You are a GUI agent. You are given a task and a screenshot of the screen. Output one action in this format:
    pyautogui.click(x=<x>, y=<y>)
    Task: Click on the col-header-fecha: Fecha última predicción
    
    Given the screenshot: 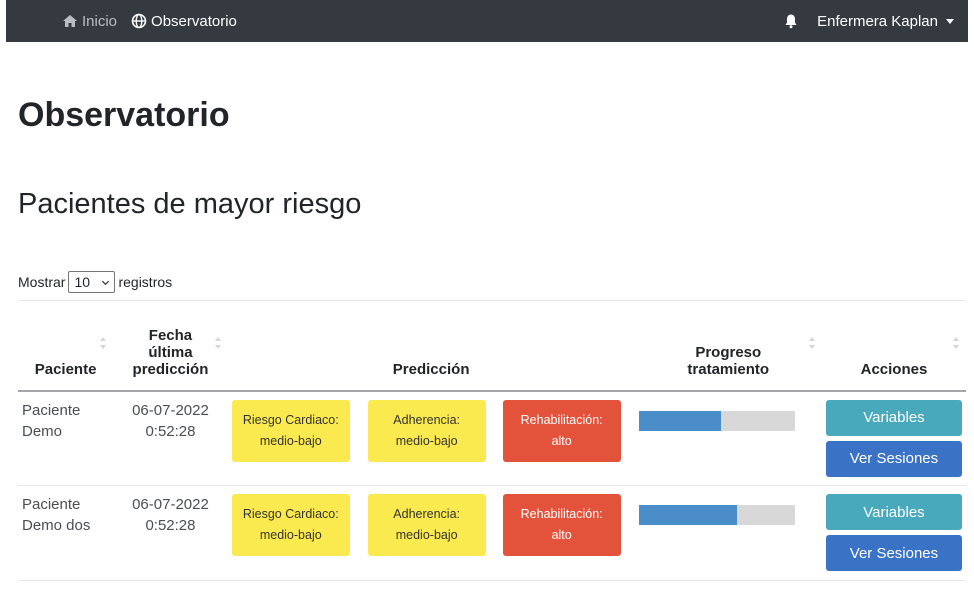 What is the action you would take?
    pyautogui.click(x=170, y=346)
    